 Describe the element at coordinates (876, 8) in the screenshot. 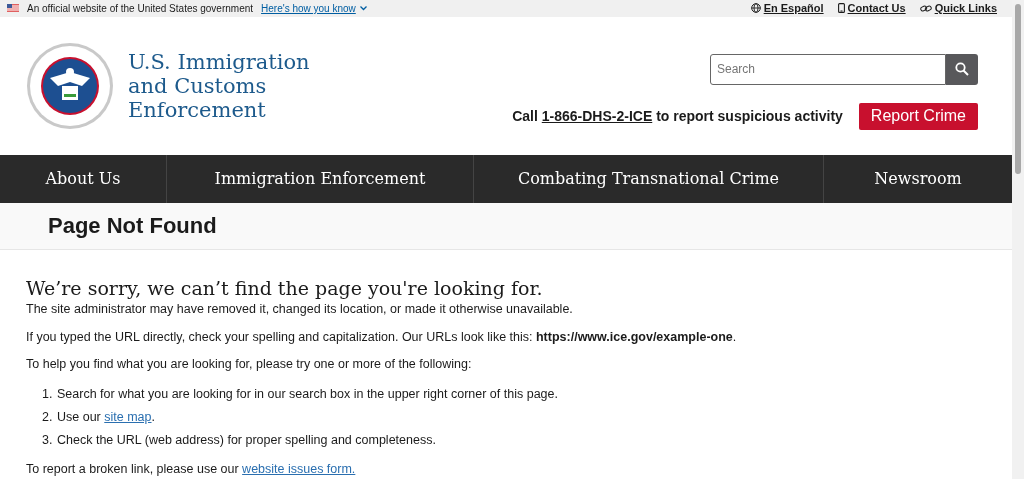

I see `utility-link: Contact Us` at that location.